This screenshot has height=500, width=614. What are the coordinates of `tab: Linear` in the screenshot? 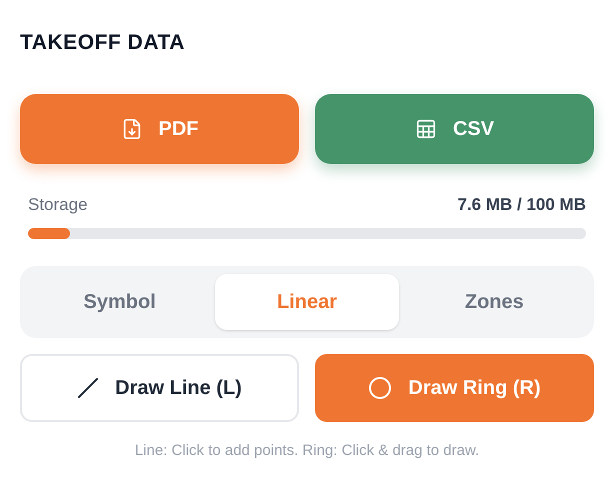 It's located at (307, 302).